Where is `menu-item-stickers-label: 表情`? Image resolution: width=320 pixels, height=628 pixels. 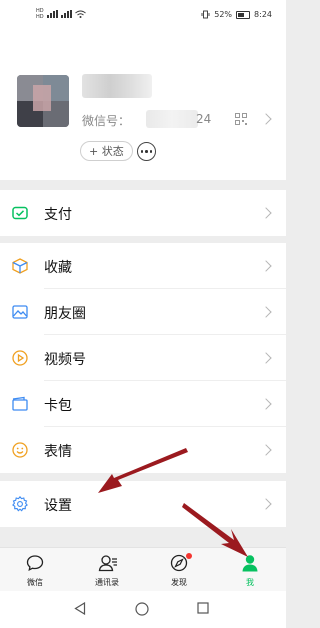
menu-item-stickers-label: 表情 is located at coordinates (58, 452).